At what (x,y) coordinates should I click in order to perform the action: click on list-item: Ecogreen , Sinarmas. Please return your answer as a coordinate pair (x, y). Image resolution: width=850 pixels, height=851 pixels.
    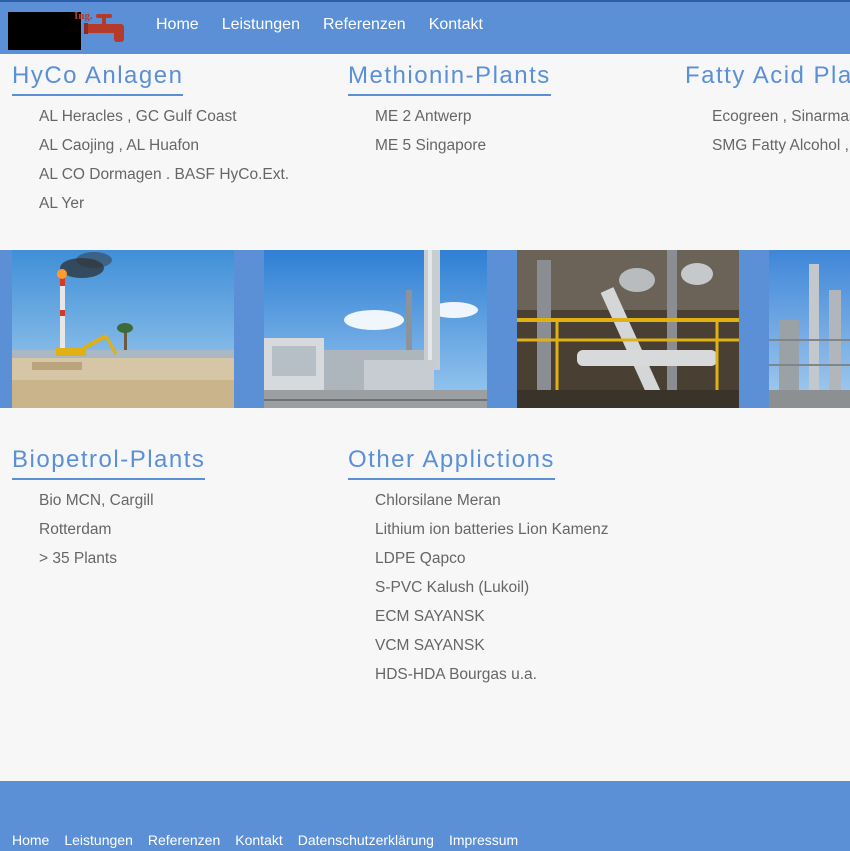
    Looking at the image, I should click on (781, 116).